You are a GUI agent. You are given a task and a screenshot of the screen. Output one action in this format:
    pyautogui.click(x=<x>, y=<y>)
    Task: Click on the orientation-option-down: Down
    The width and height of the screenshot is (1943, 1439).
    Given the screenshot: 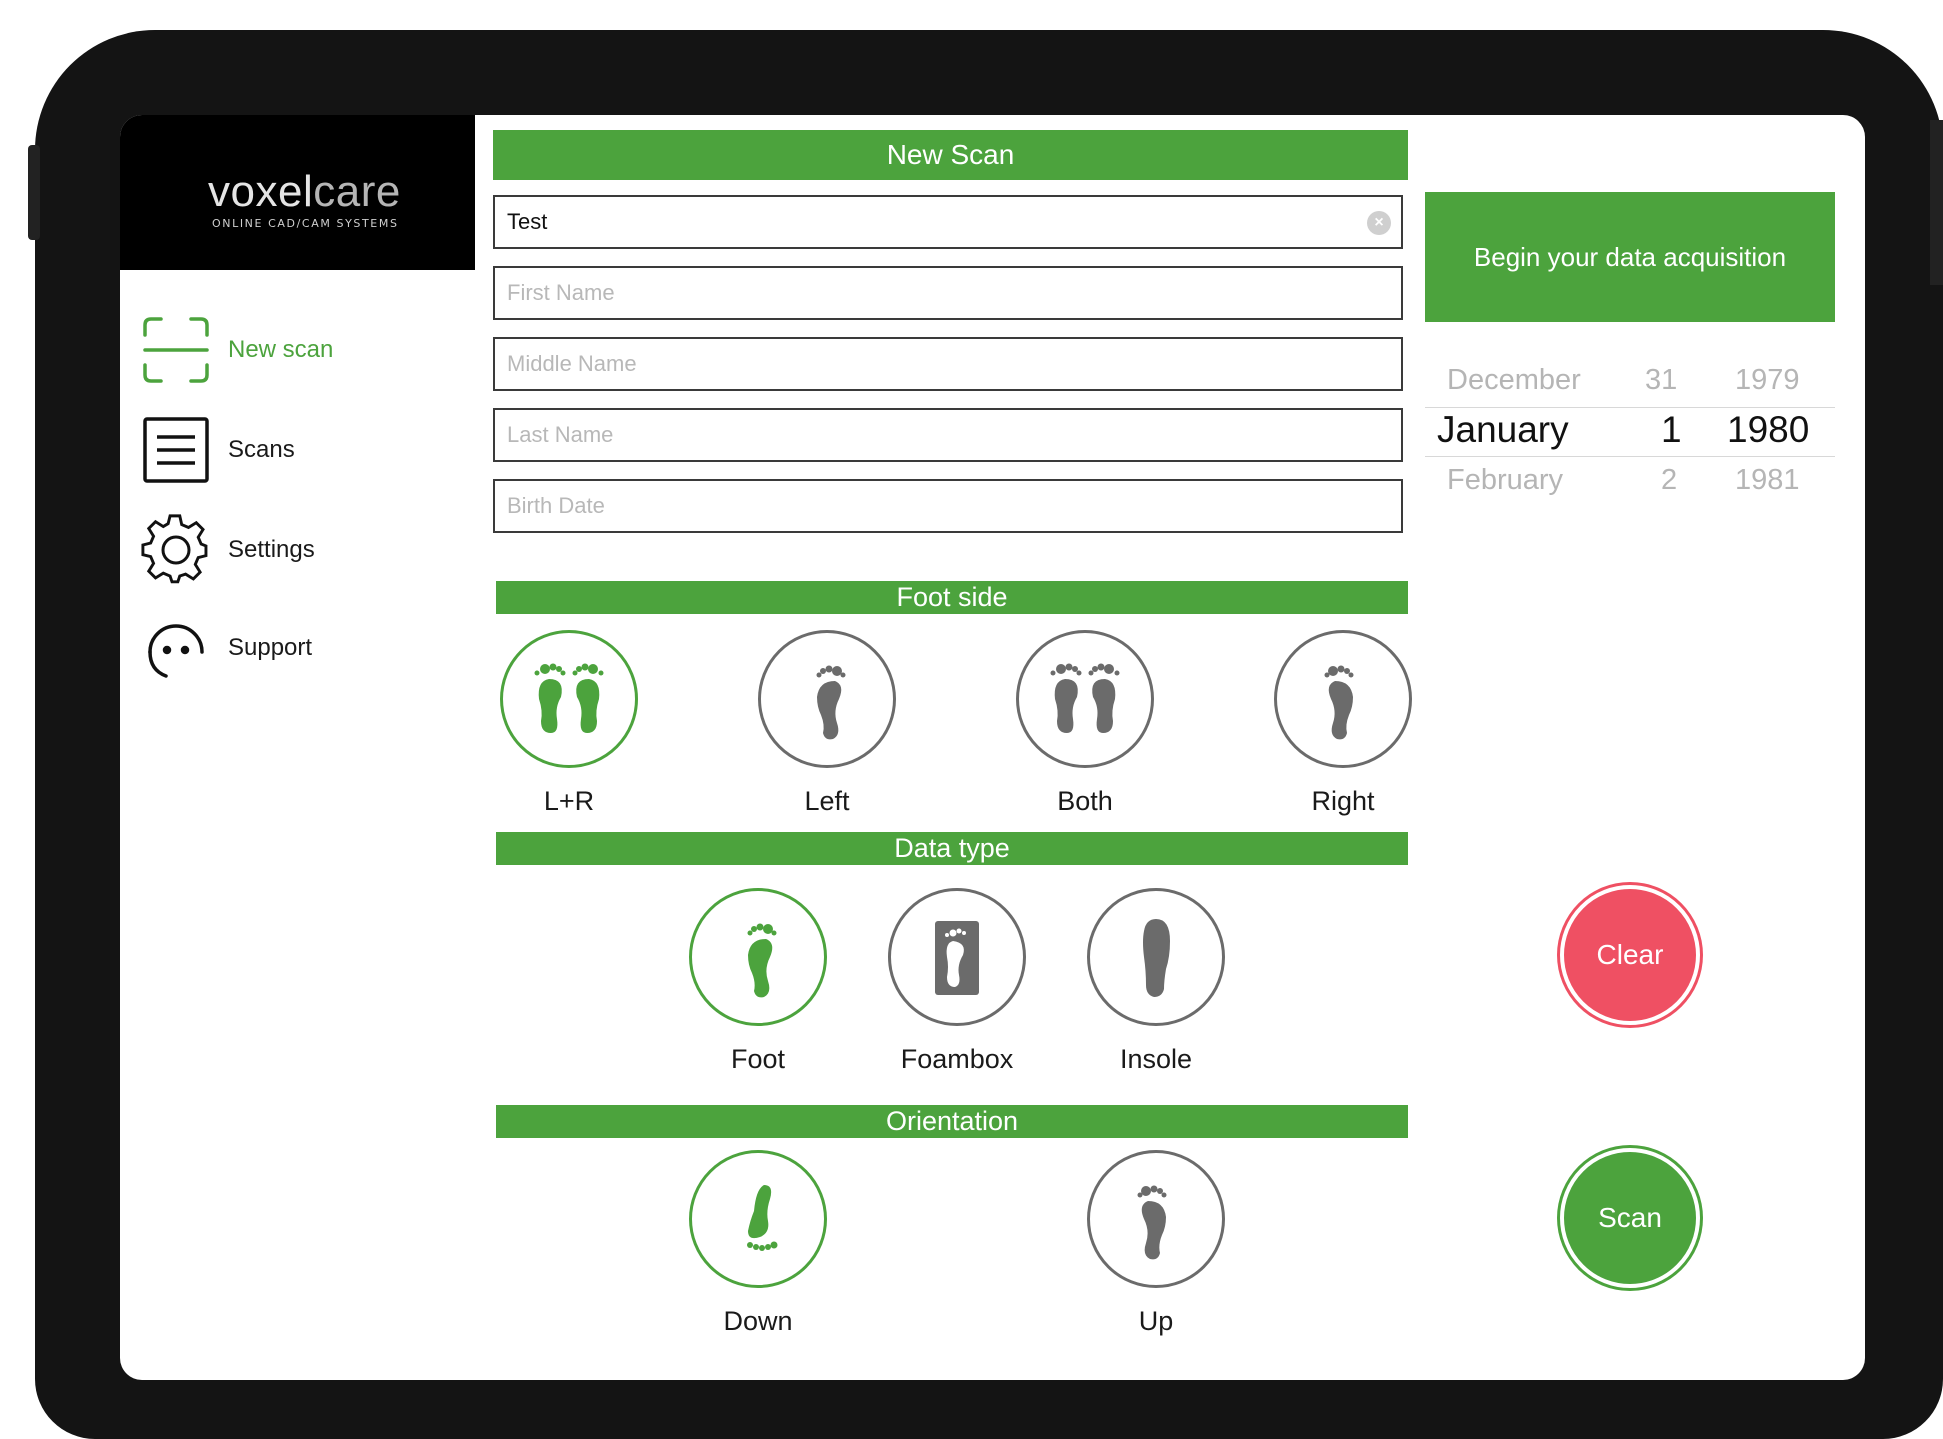 What is the action you would take?
    pyautogui.click(x=758, y=1243)
    